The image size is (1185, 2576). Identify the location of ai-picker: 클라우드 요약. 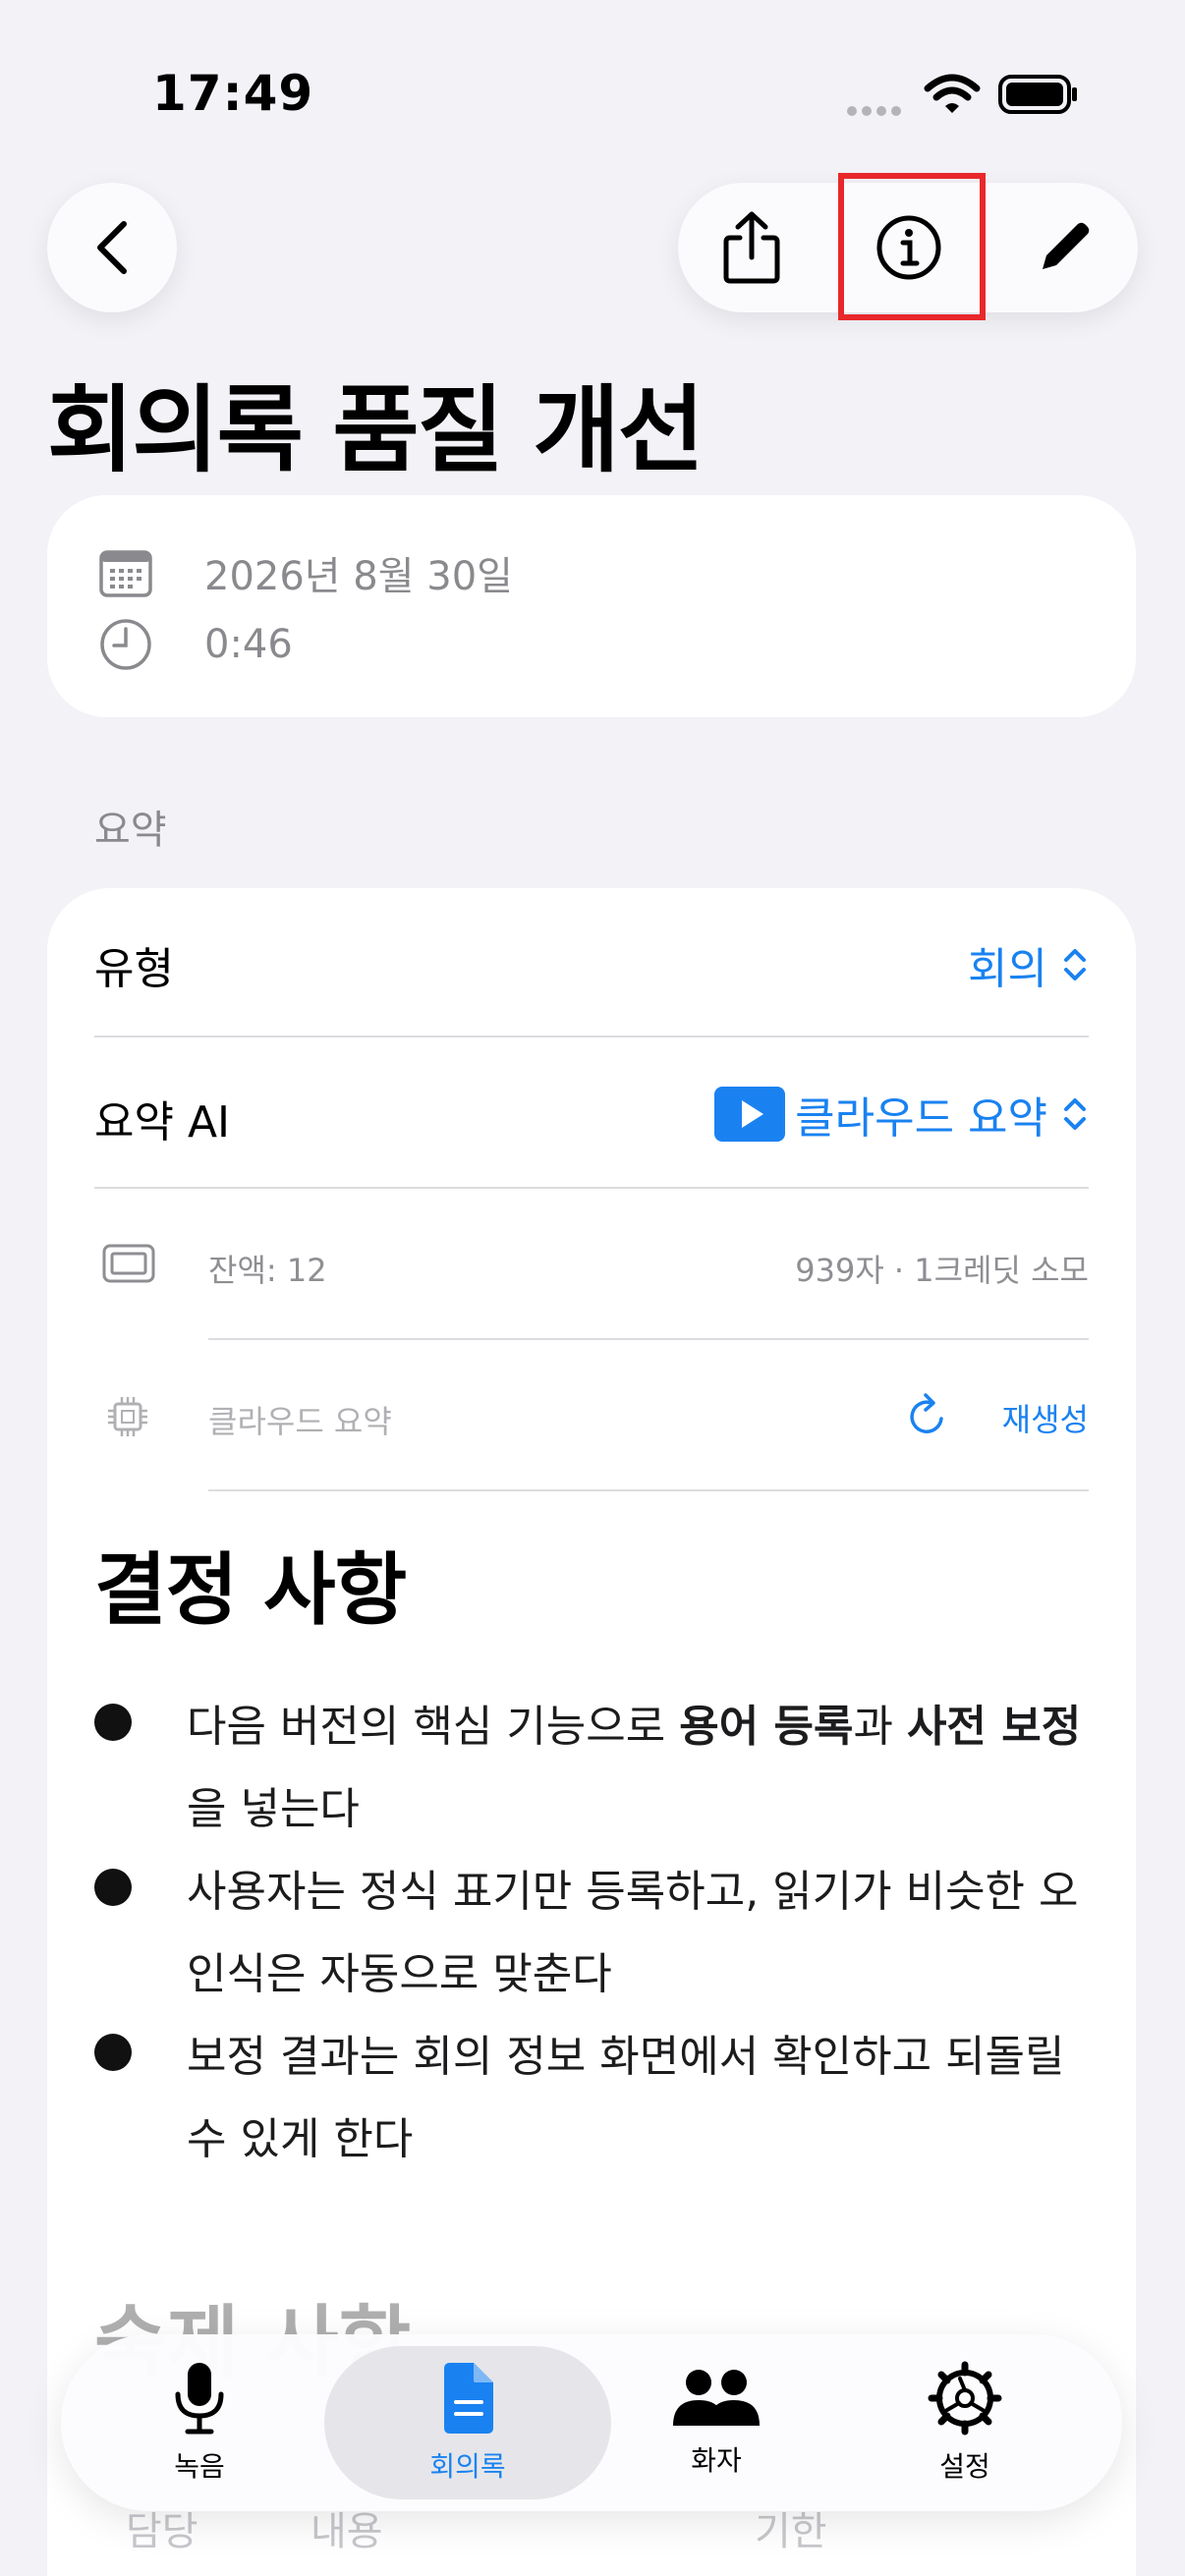
(902, 1114).